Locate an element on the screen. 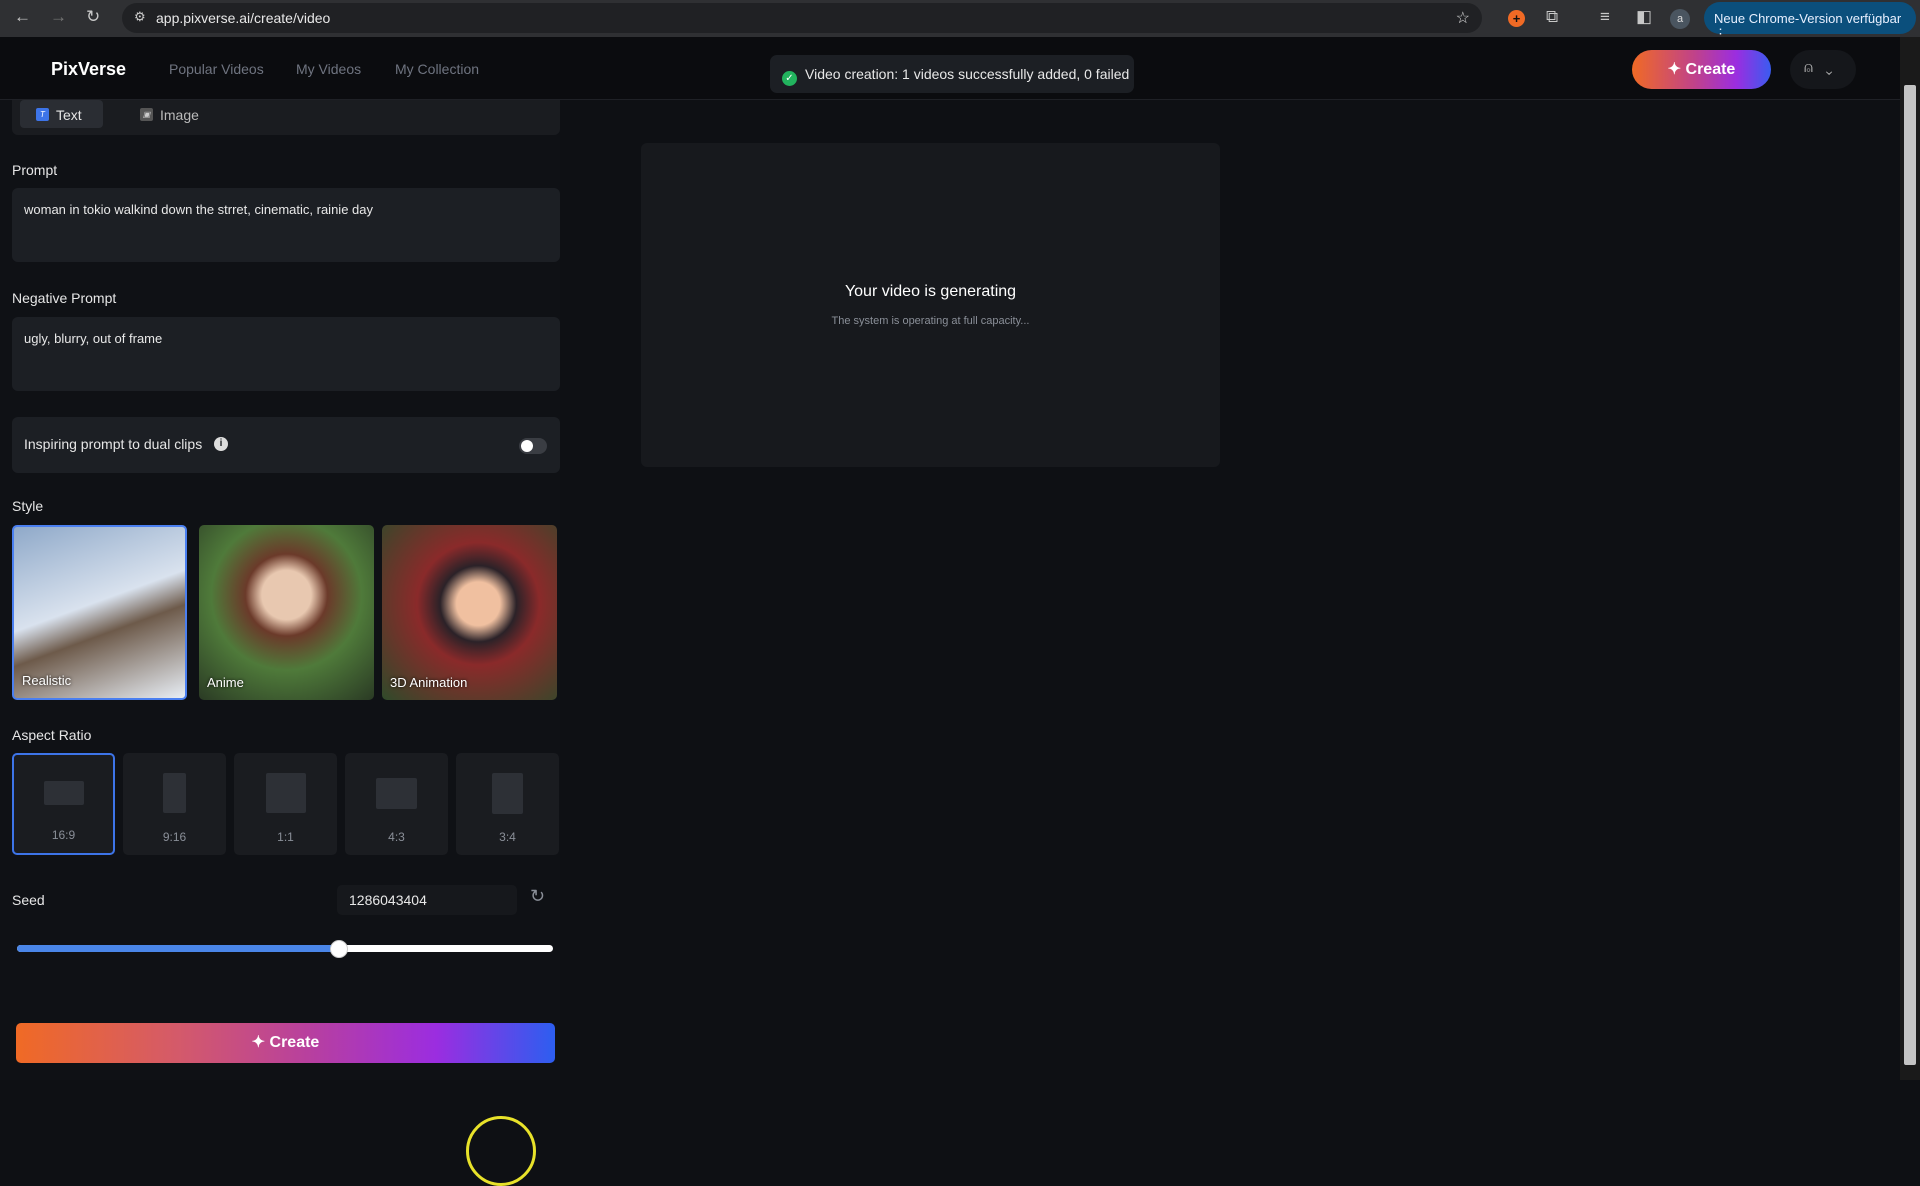 Image resolution: width=1920 pixels, height=1186 pixels. style-anime: Anime is located at coordinates (286, 612).